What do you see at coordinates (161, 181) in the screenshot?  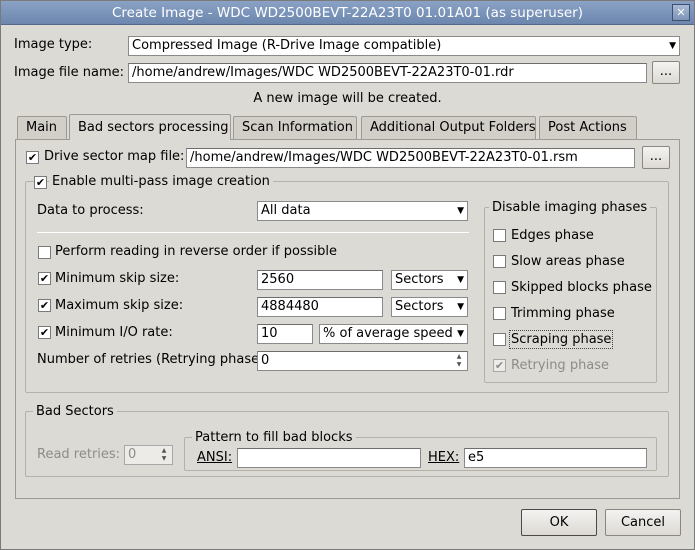 I see `multipass-label: Enable multi-pass image creation` at bounding box center [161, 181].